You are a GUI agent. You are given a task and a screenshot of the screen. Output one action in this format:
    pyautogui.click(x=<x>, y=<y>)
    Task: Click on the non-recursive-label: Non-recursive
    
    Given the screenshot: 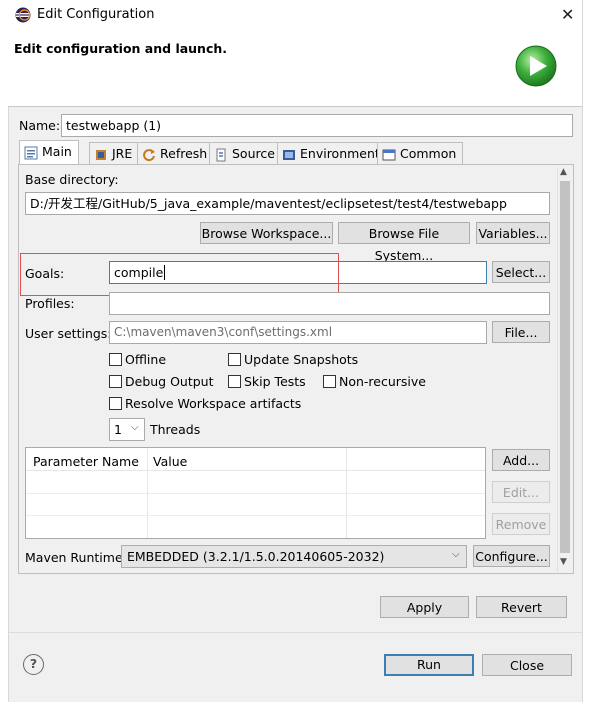 What is the action you would take?
    pyautogui.click(x=382, y=381)
    